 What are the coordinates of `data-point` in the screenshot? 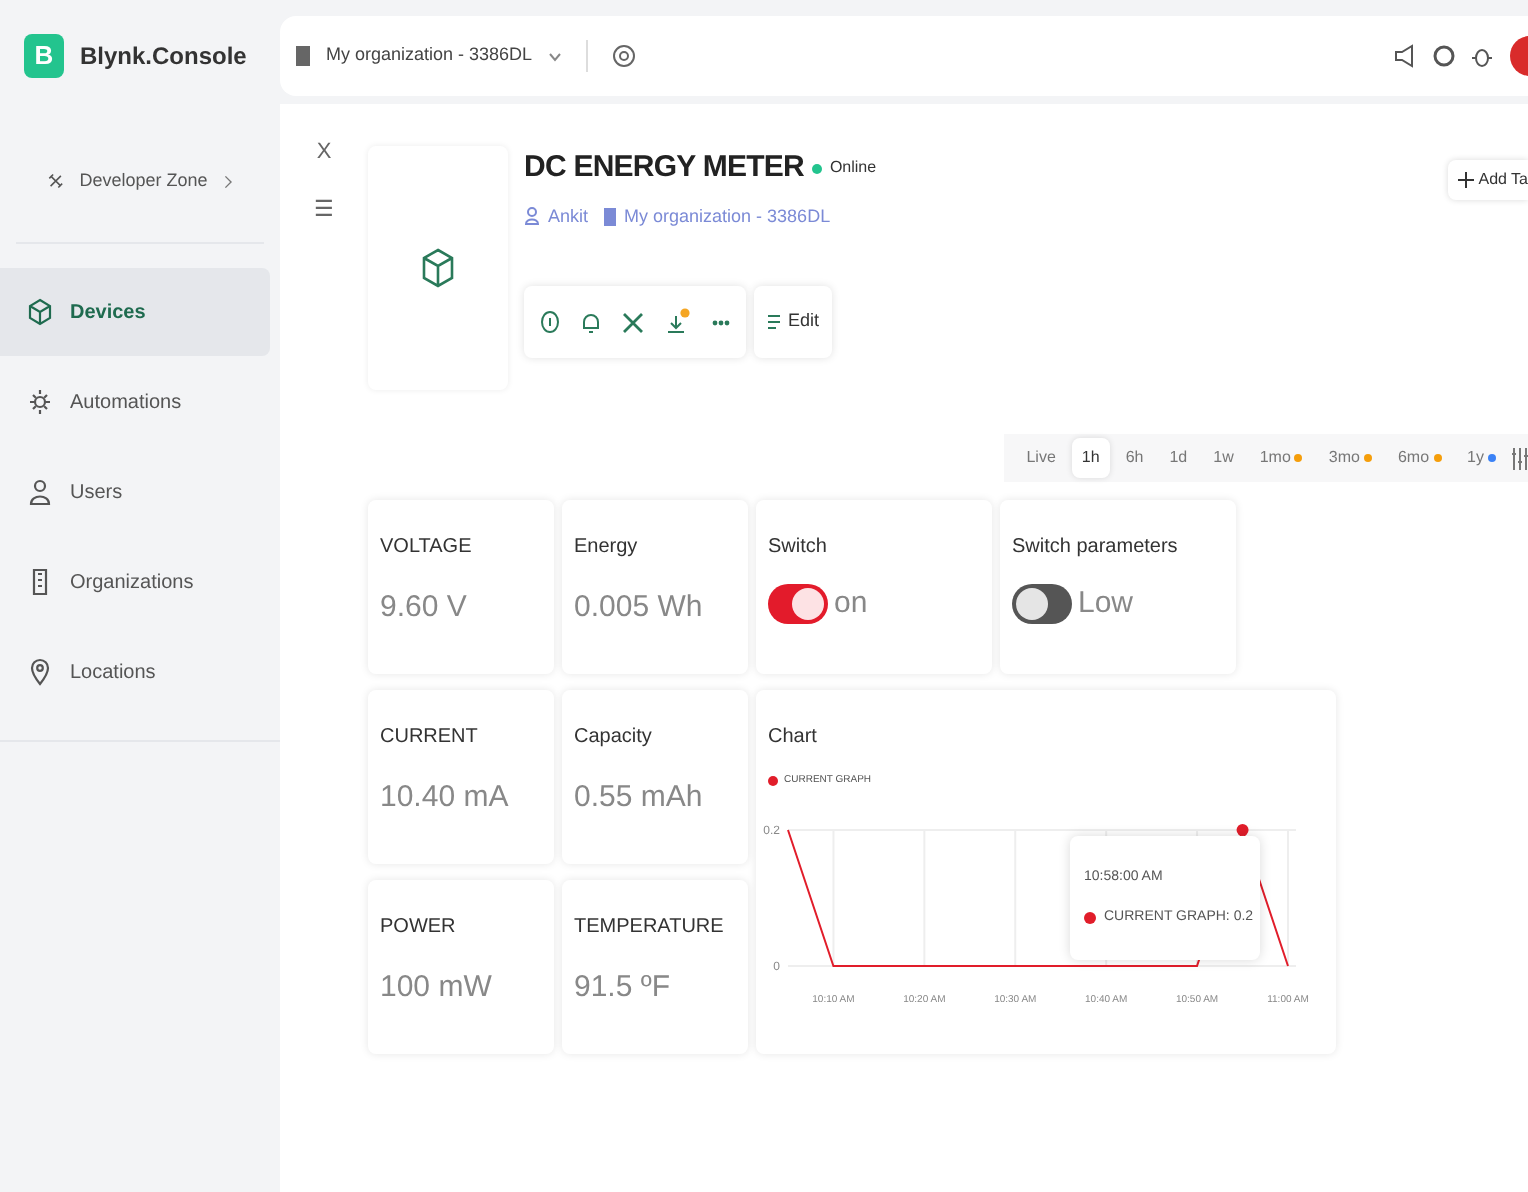 It's located at (1242, 829).